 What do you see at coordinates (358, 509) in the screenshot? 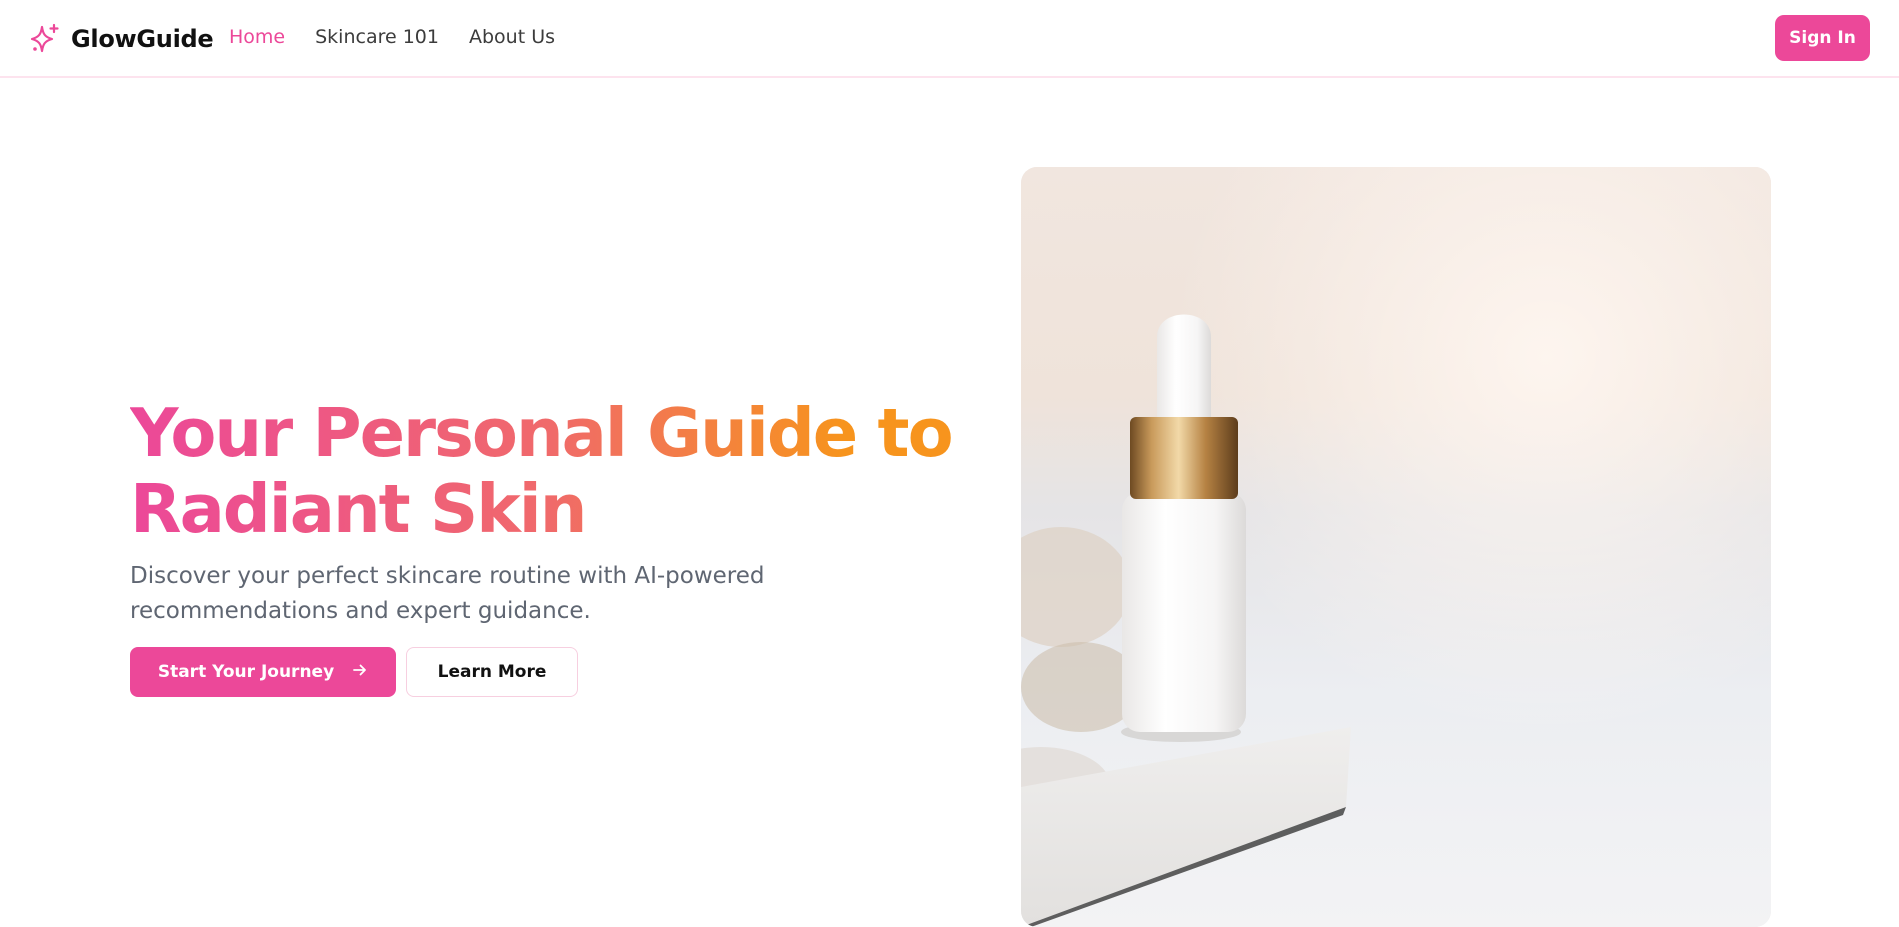
I see `hero-title-line-2: Radiant Skin` at bounding box center [358, 509].